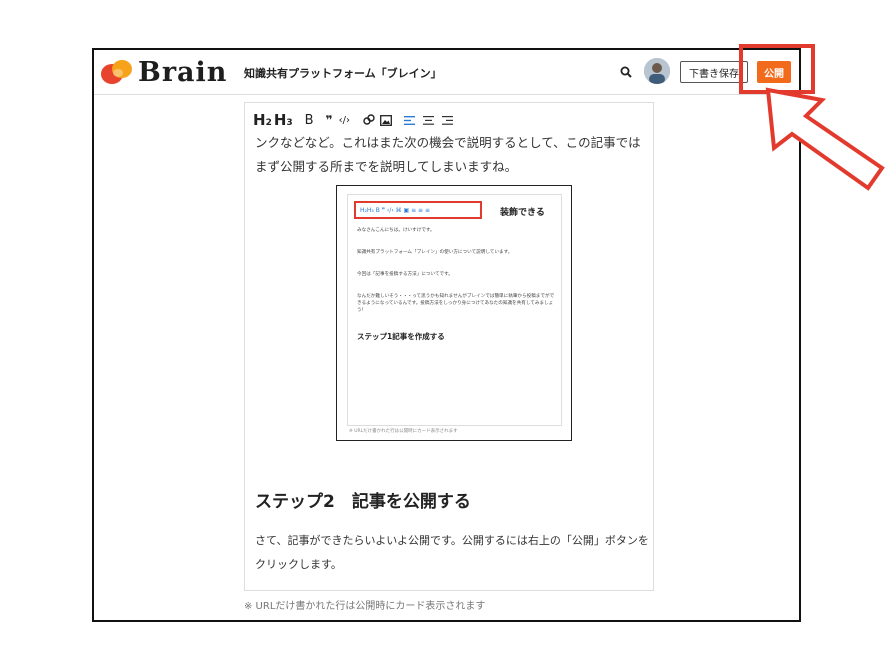 The image size is (894, 671). I want to click on site-tagline: 知識共有プラットフォーム「ブレイン」, so click(343, 73).